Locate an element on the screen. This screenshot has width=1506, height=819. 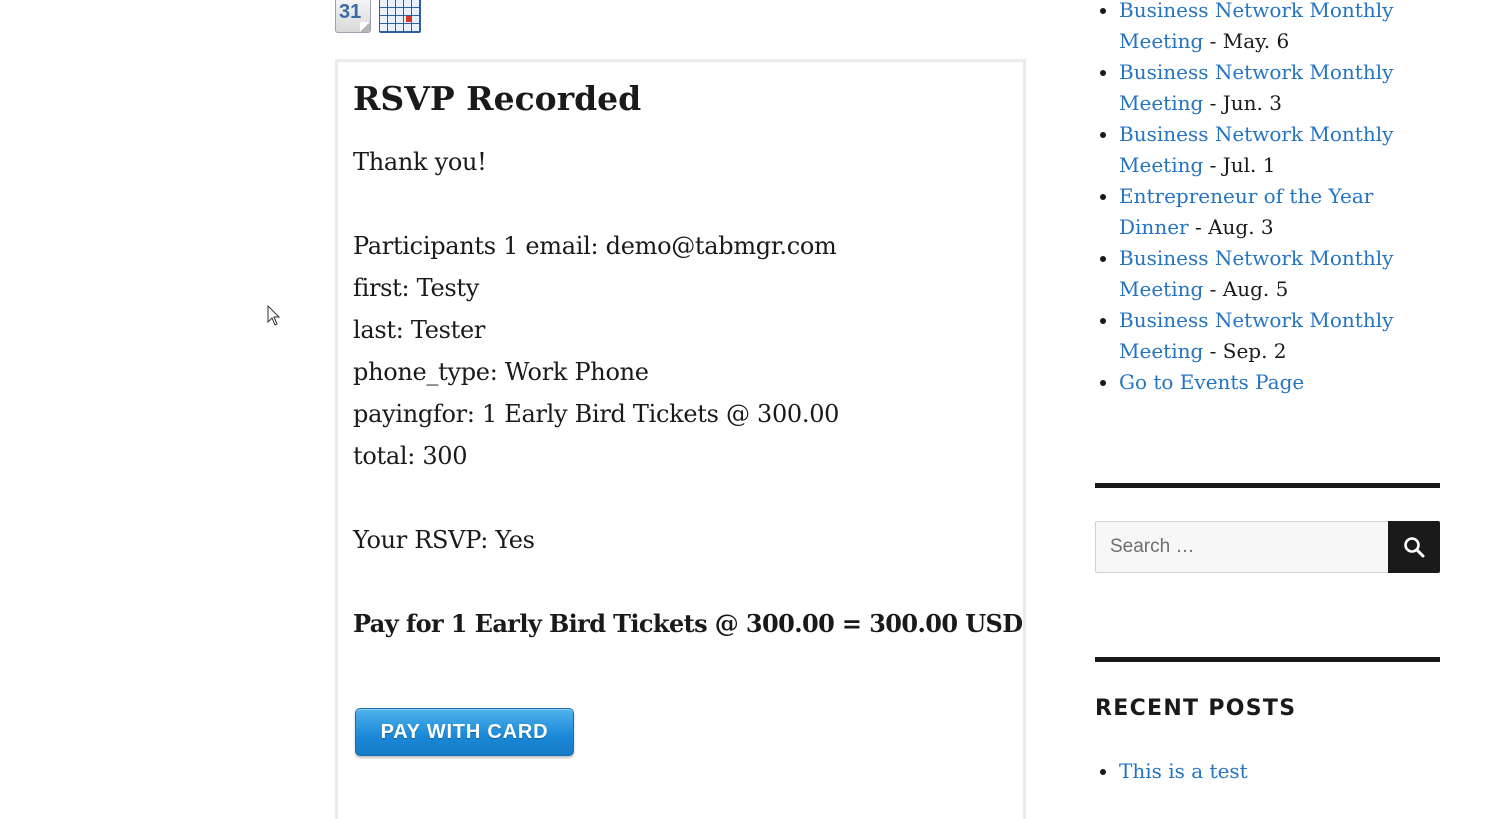
participant-email: Participants 1 email: demo@tabmgr.com is located at coordinates (595, 246).